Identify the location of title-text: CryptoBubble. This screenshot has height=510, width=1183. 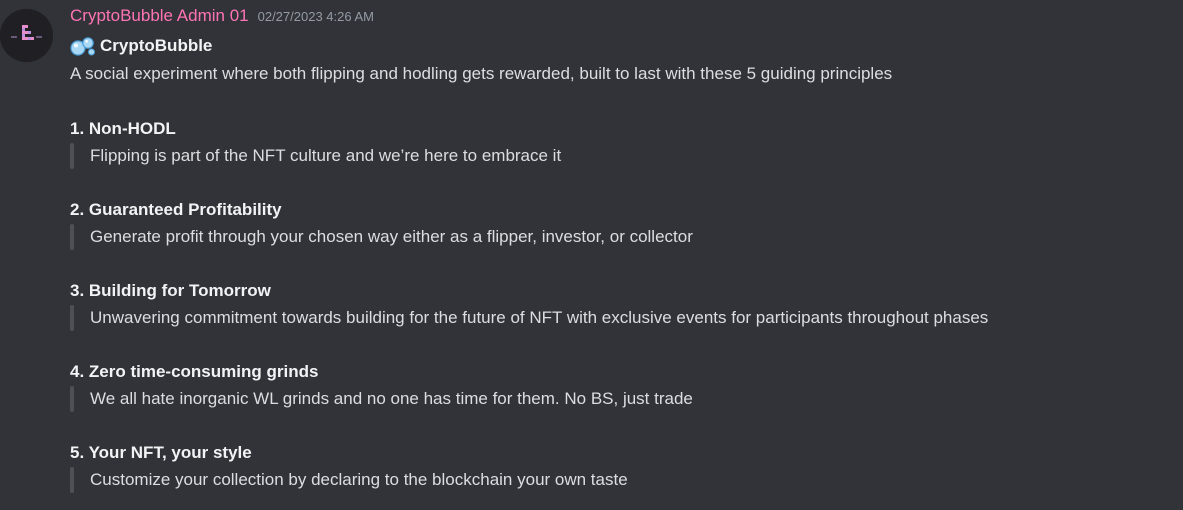
(156, 45).